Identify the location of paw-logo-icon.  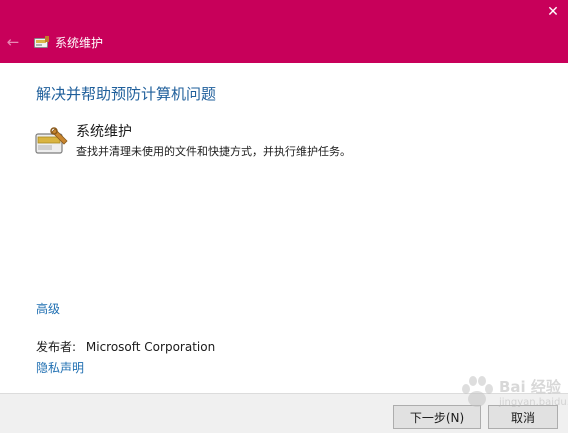
(477, 391).